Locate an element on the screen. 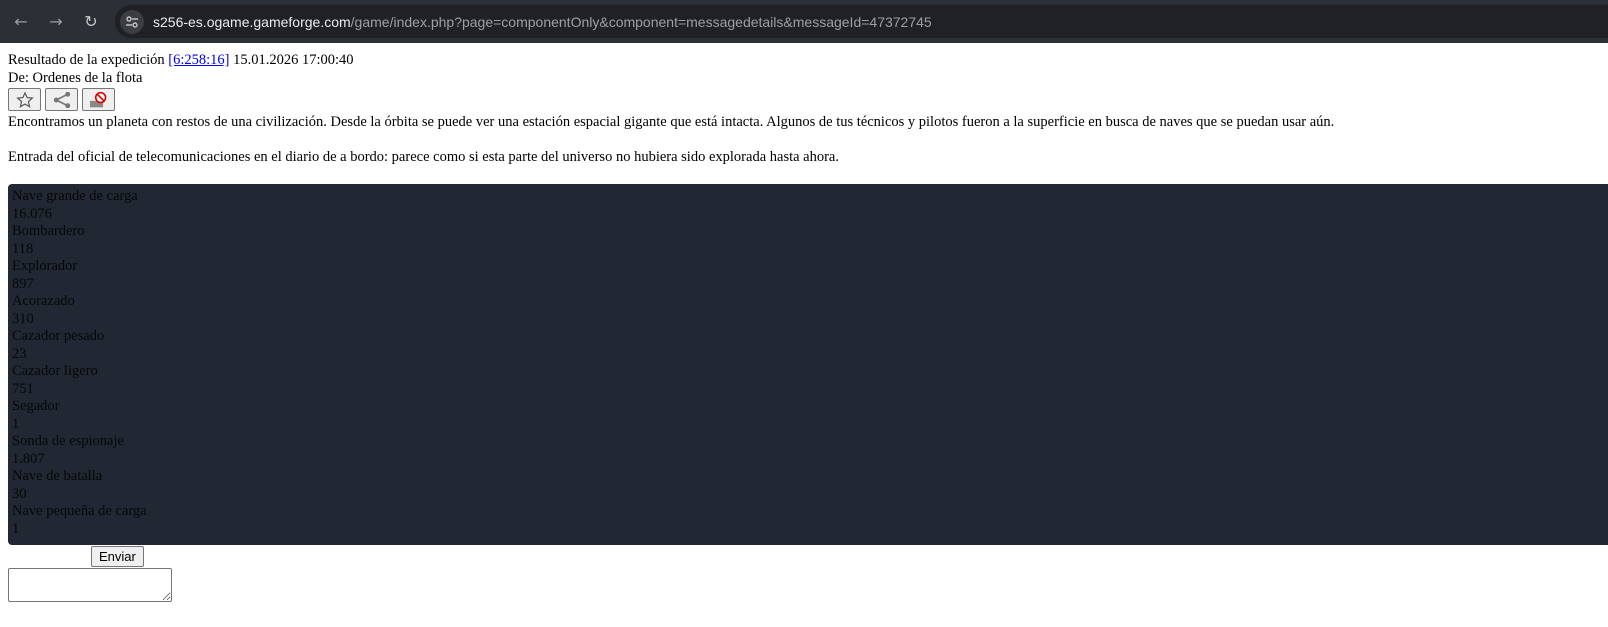 This screenshot has height=627, width=1608. comment-controls: Enviar is located at coordinates (804, 557).